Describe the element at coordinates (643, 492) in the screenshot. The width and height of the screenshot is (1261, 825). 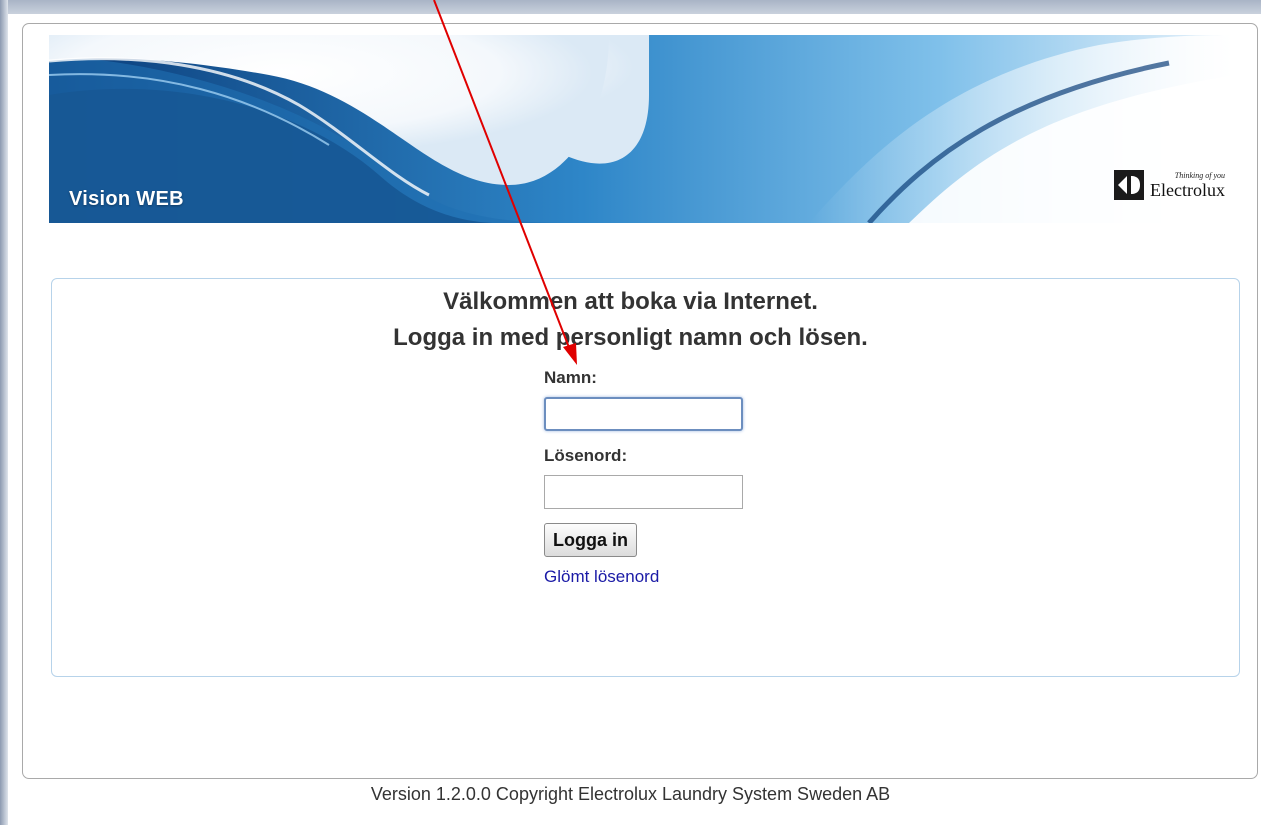
I see `password-input` at that location.